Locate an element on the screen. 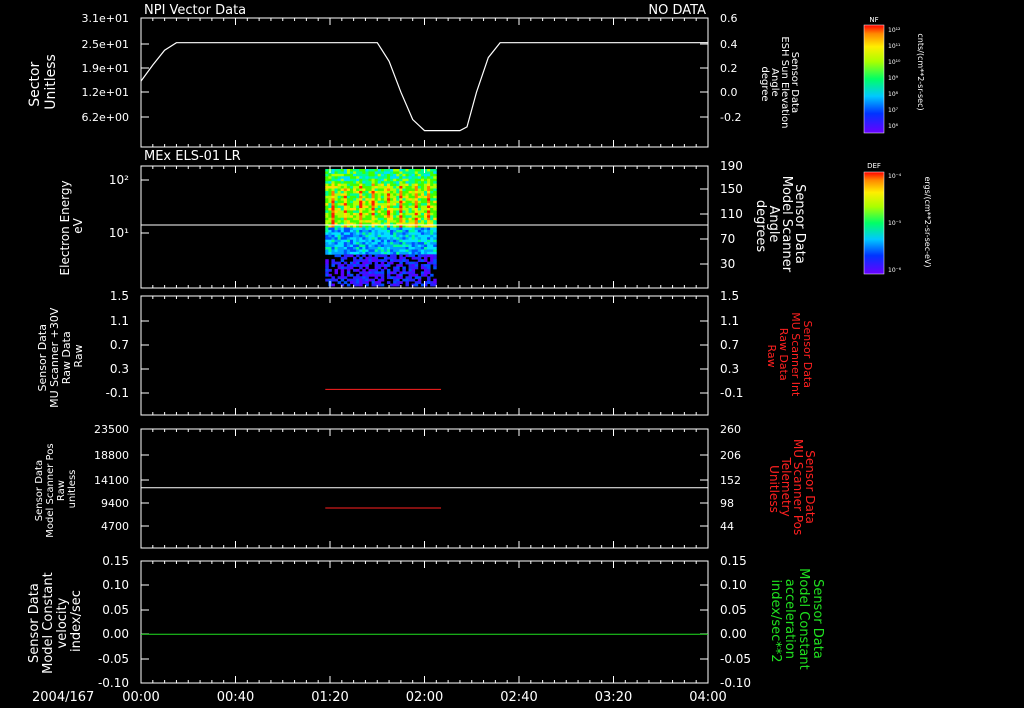 The image size is (1024, 708). colorbar-def-bar is located at coordinates (874, 223).